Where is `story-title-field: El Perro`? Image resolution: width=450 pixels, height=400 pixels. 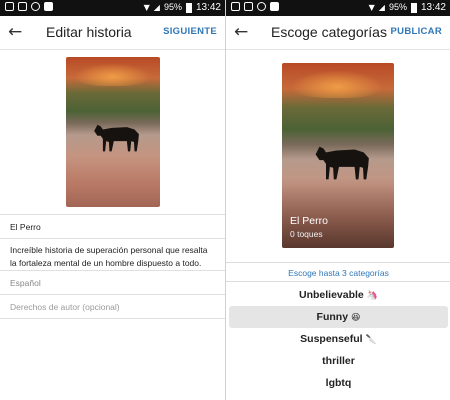
story-title-field: El Perro is located at coordinates (112, 227).